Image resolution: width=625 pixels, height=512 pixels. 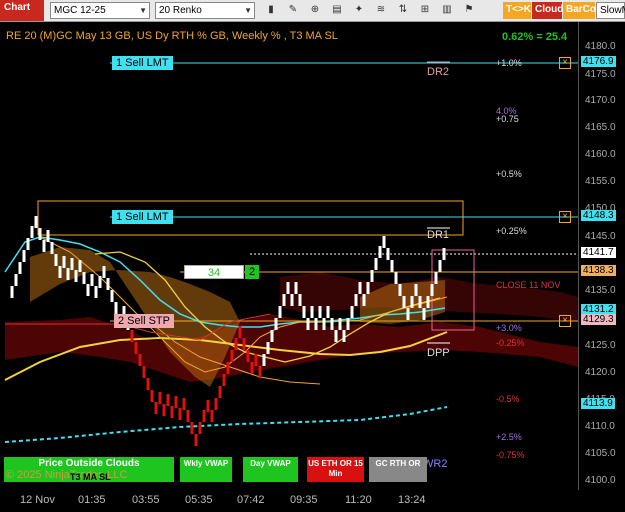 What do you see at coordinates (438, 72) in the screenshot?
I see `dr2-label: DR2` at bounding box center [438, 72].